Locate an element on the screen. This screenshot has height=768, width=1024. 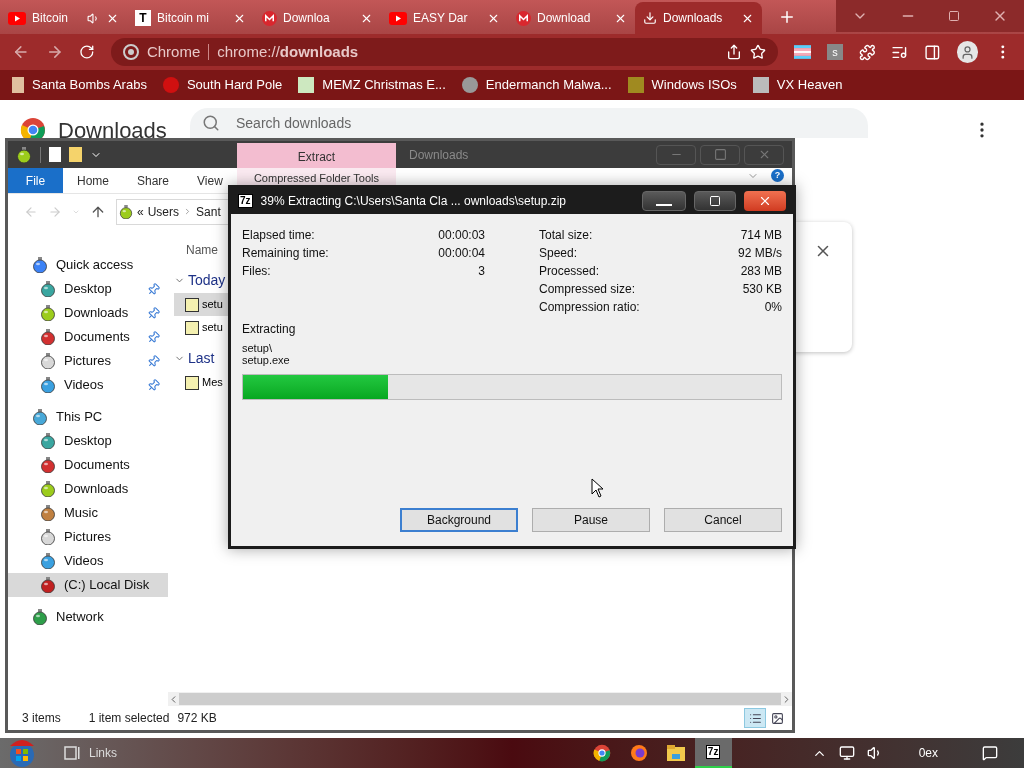
browser-tab: Bitcoin is located at coordinates (63, 18).